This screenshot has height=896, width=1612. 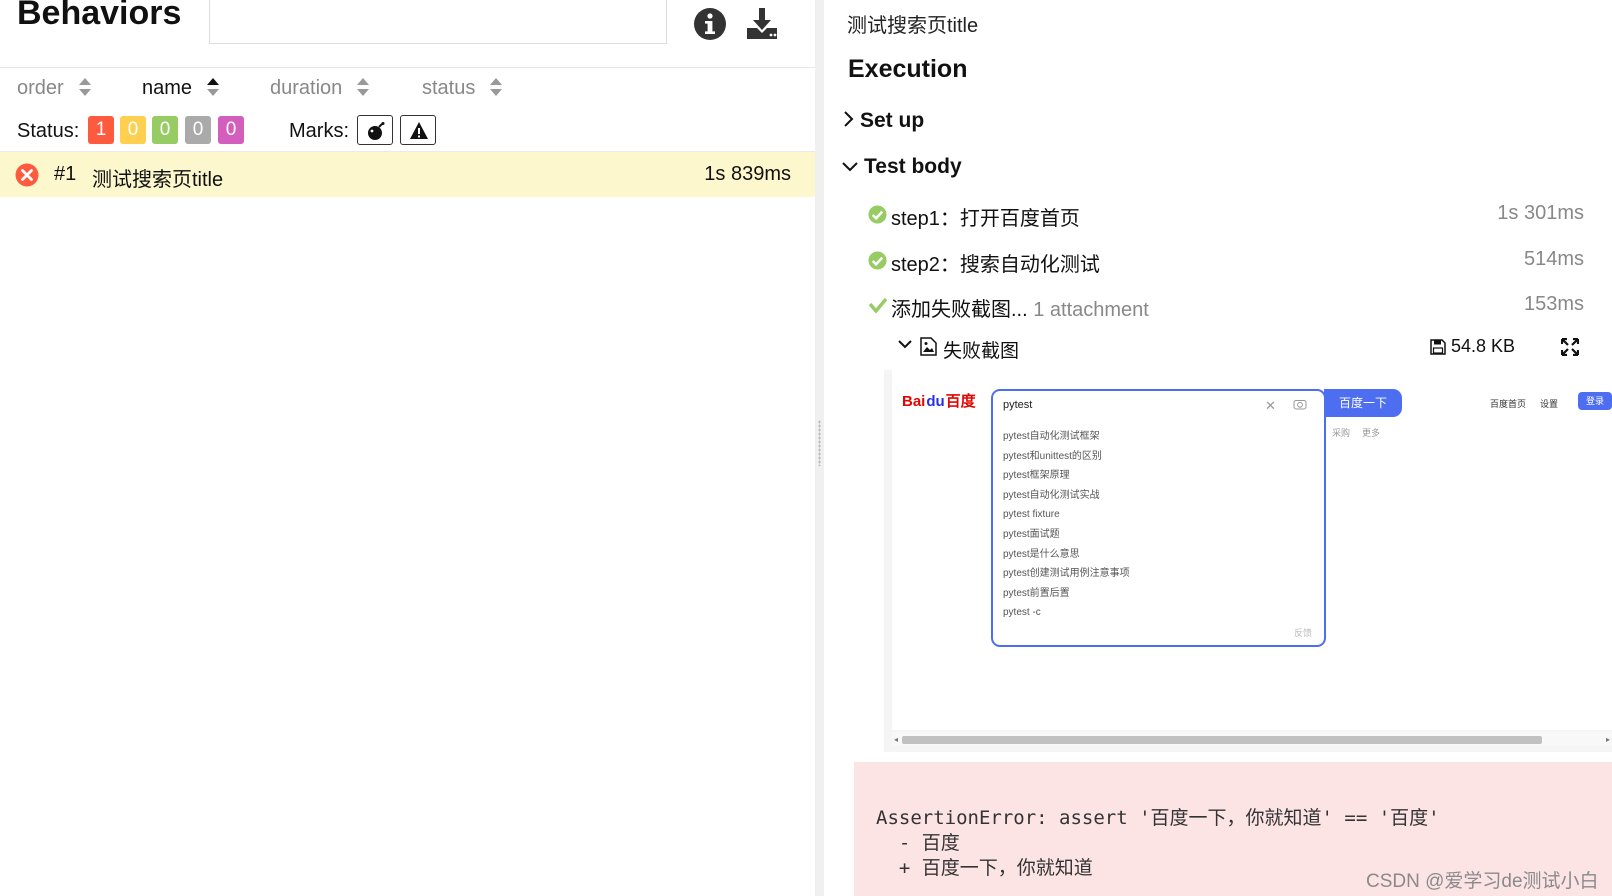 What do you see at coordinates (1531, 403) in the screenshot?
I see `preview-top-links: 百度首页 设置` at bounding box center [1531, 403].